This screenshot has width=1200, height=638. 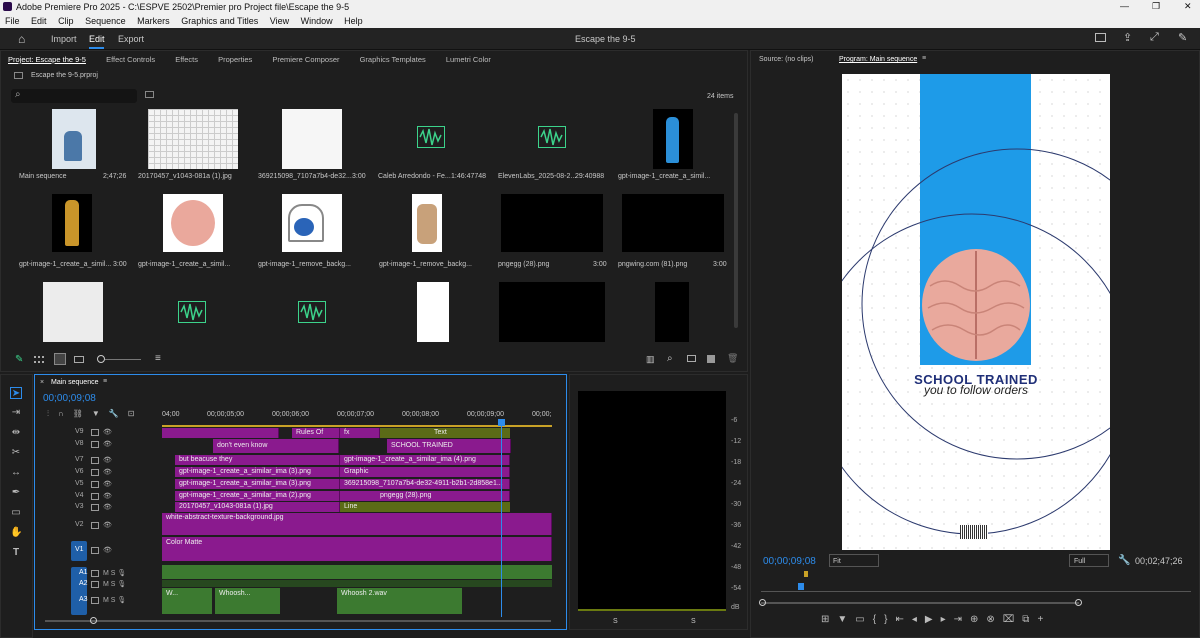 I want to click on pen-tool-icon: ✒, so click(x=16, y=493).